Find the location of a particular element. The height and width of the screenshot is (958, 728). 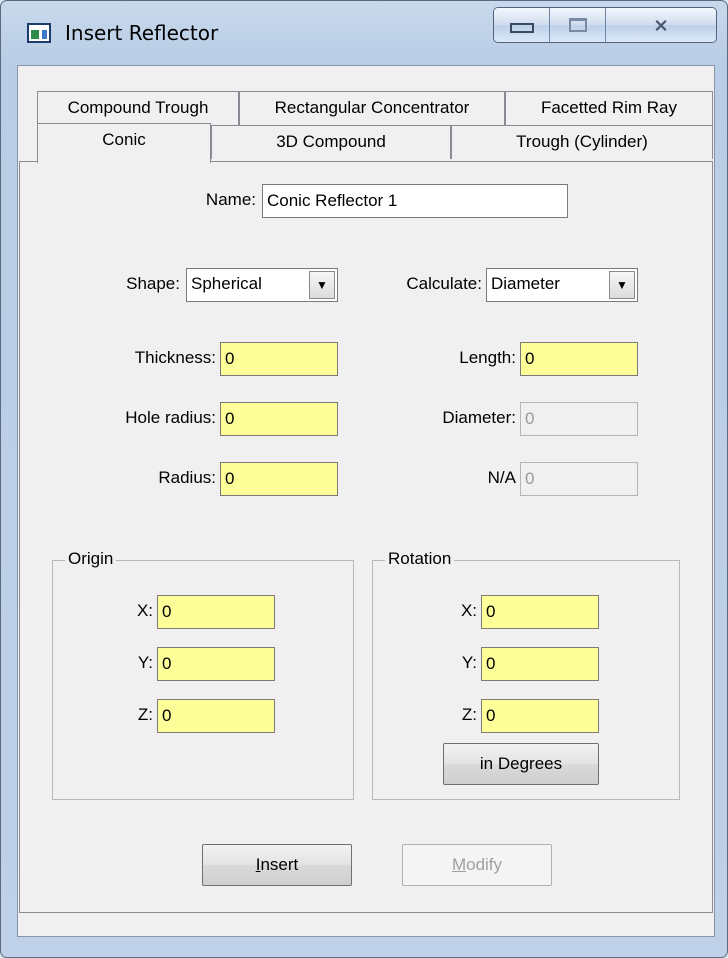

shape-selected-value: Spherical is located at coordinates (226, 283).